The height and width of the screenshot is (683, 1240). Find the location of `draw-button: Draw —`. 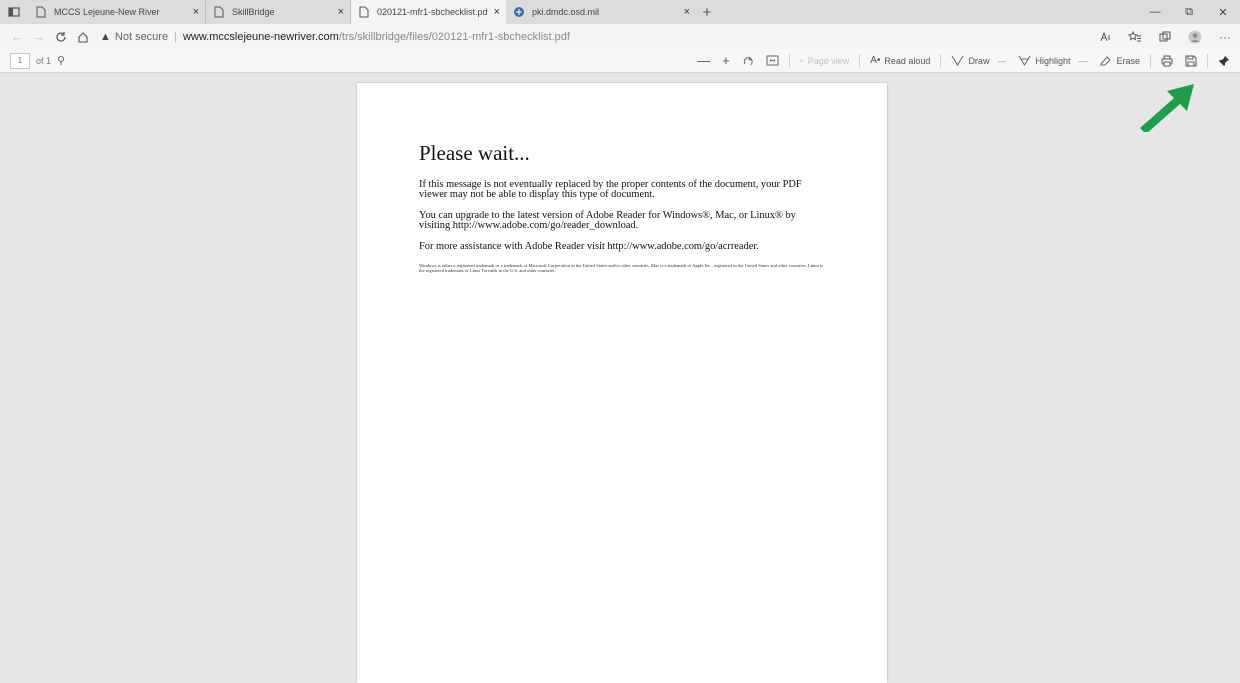

draw-button: Draw — is located at coordinates (978, 60).